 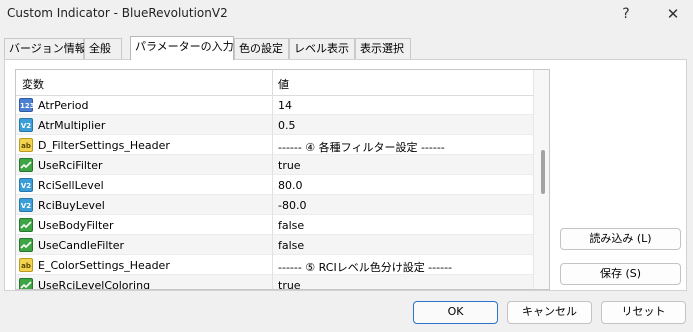 I want to click on tab-color-settings: 色の設定, so click(x=261, y=48).